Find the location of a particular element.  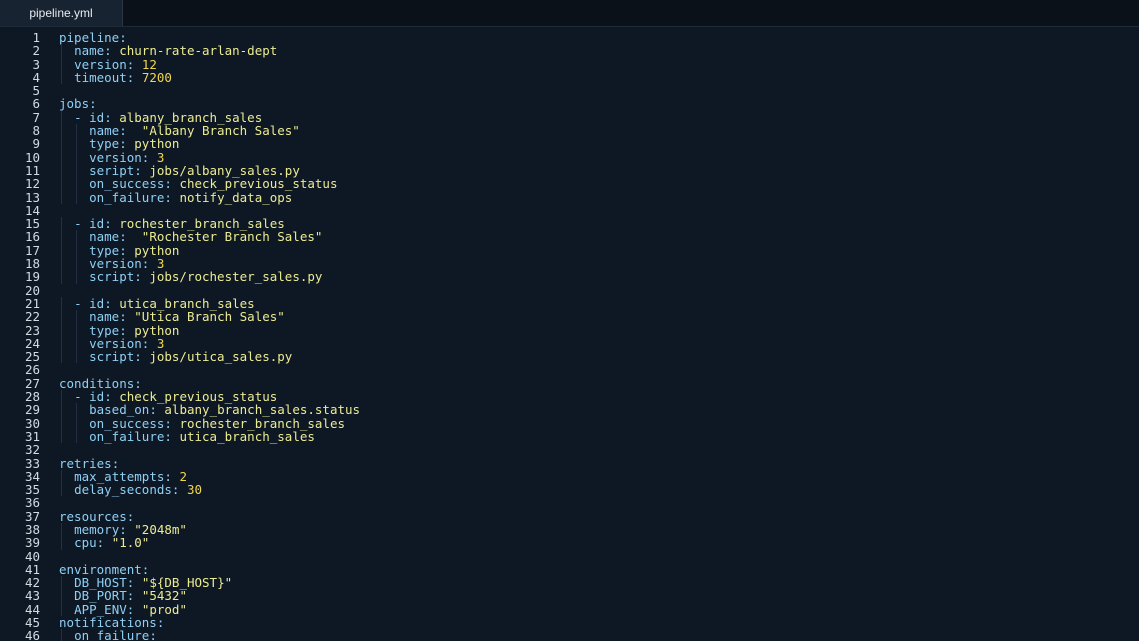

line-number: 11 is located at coordinates (32, 170).